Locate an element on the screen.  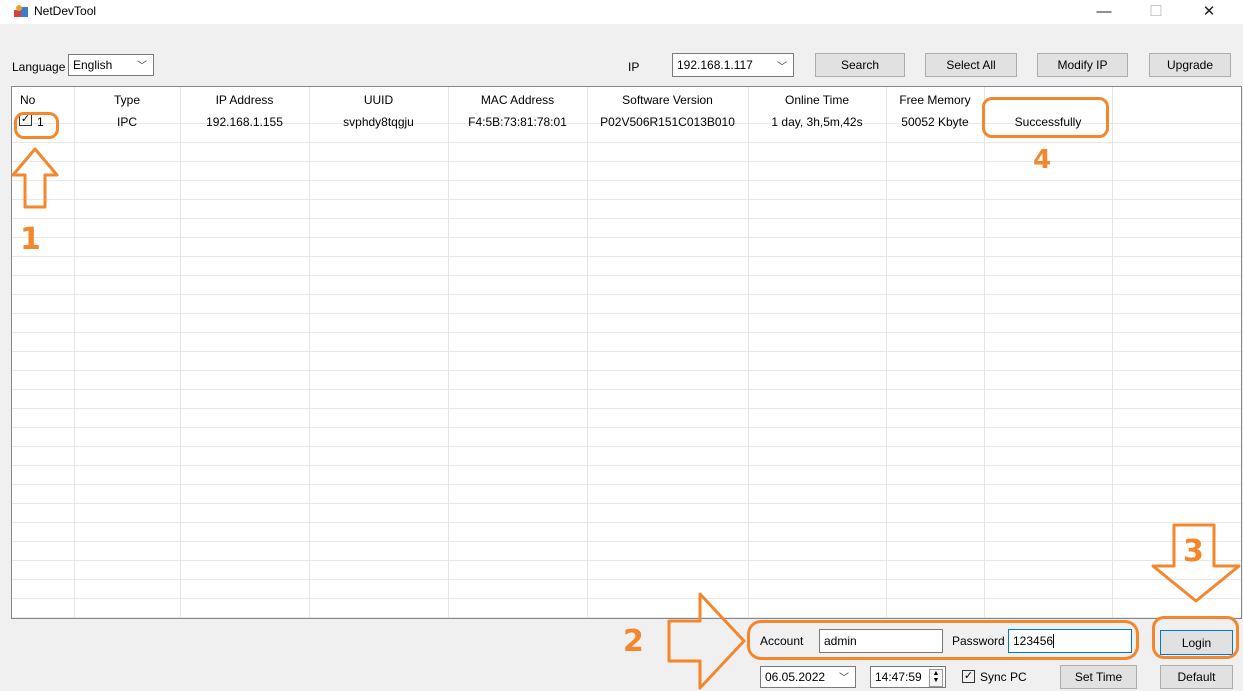
cell-uuid: svphdy8tqgju is located at coordinates (378, 122).